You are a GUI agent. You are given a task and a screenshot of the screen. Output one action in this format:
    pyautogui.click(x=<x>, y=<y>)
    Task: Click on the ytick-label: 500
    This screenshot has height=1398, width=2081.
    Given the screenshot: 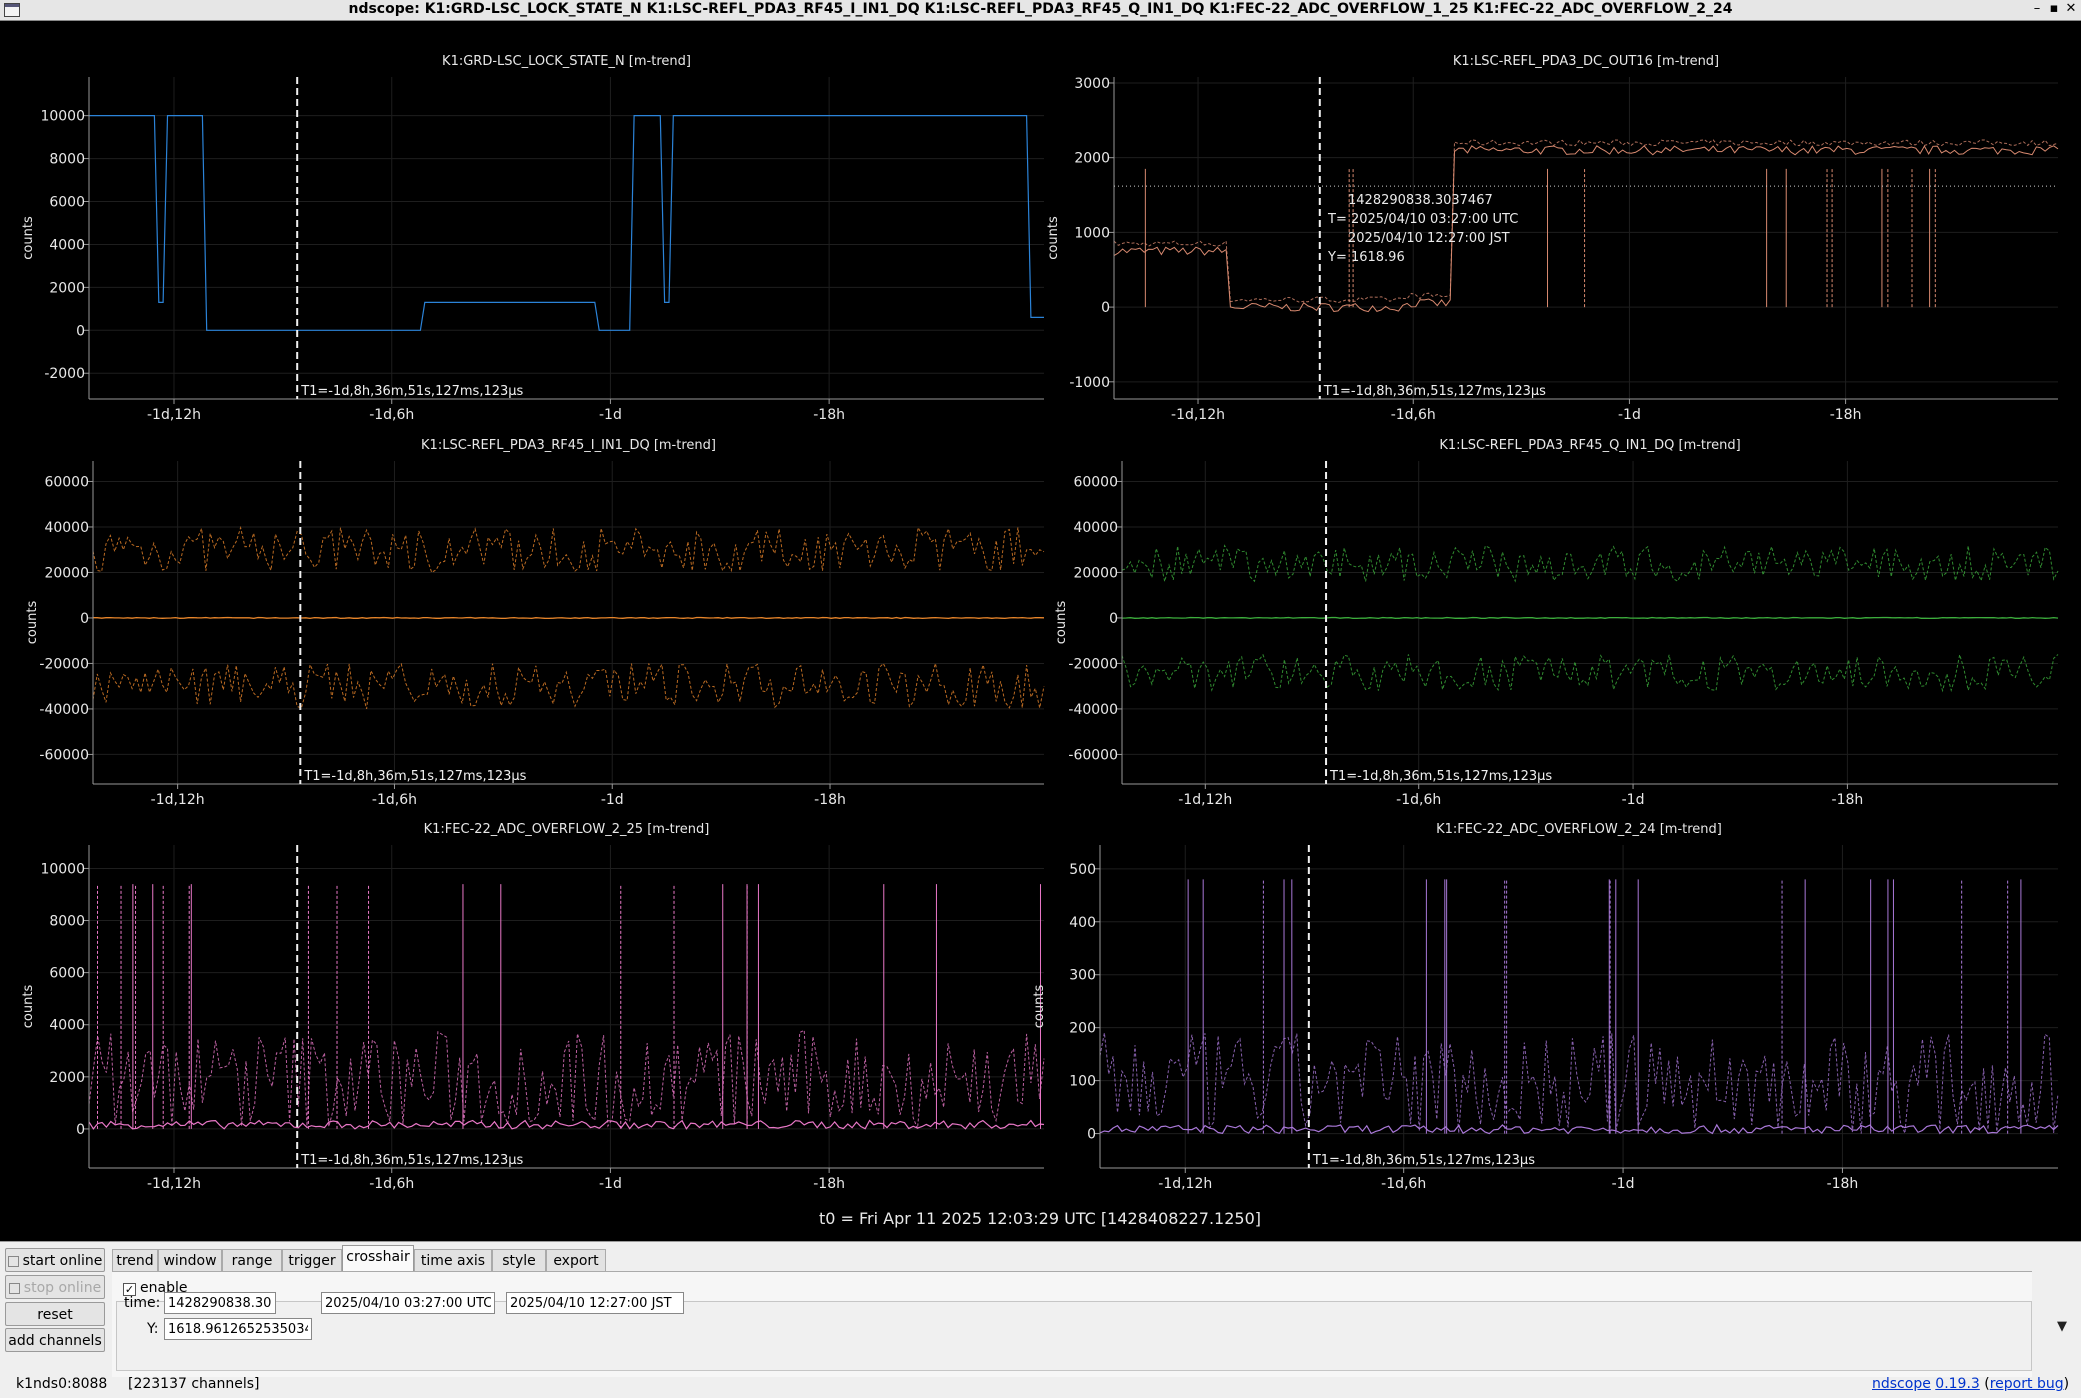 What is the action you would take?
    pyautogui.click(x=1082, y=870)
    